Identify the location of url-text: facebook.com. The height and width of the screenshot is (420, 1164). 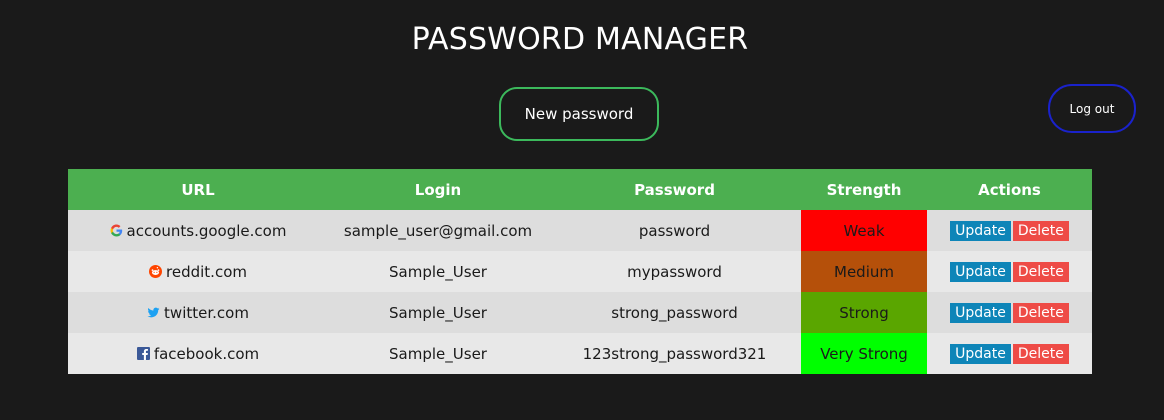
(206, 353).